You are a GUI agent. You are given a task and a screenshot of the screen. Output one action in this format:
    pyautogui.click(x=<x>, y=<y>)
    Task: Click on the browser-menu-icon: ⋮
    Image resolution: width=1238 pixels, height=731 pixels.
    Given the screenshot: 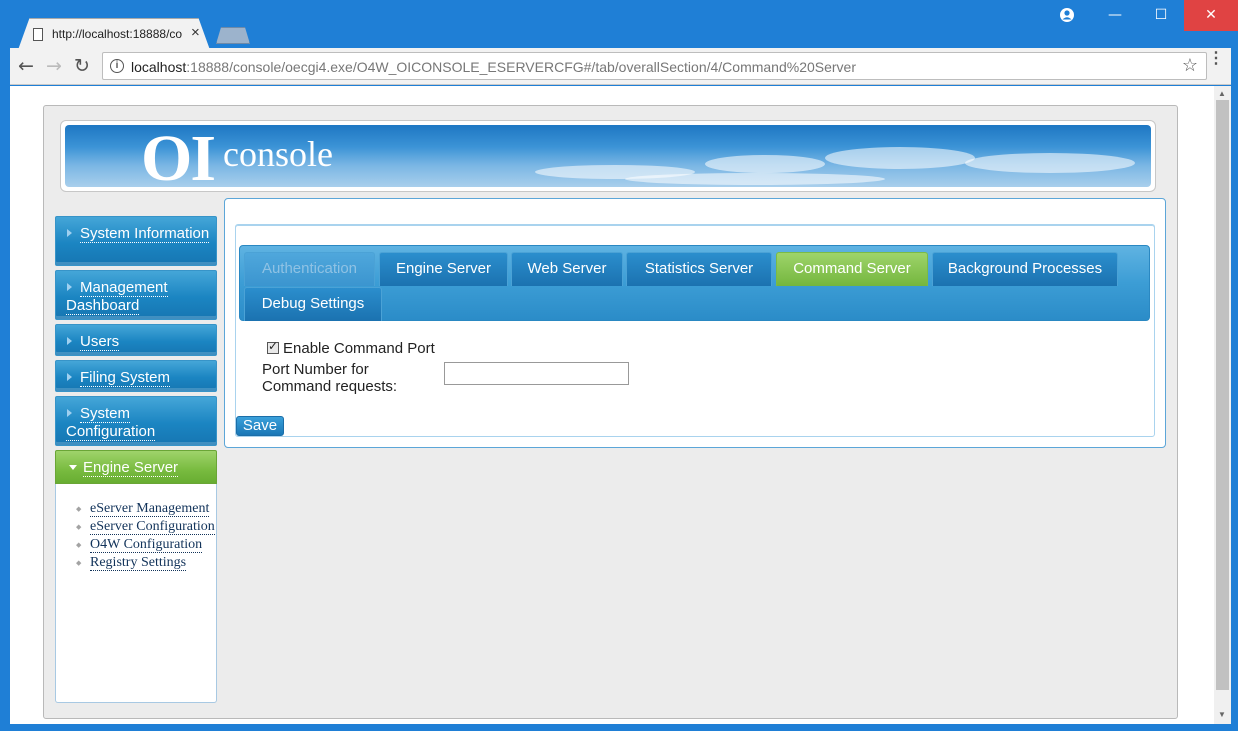 What is the action you would take?
    pyautogui.click(x=1216, y=59)
    